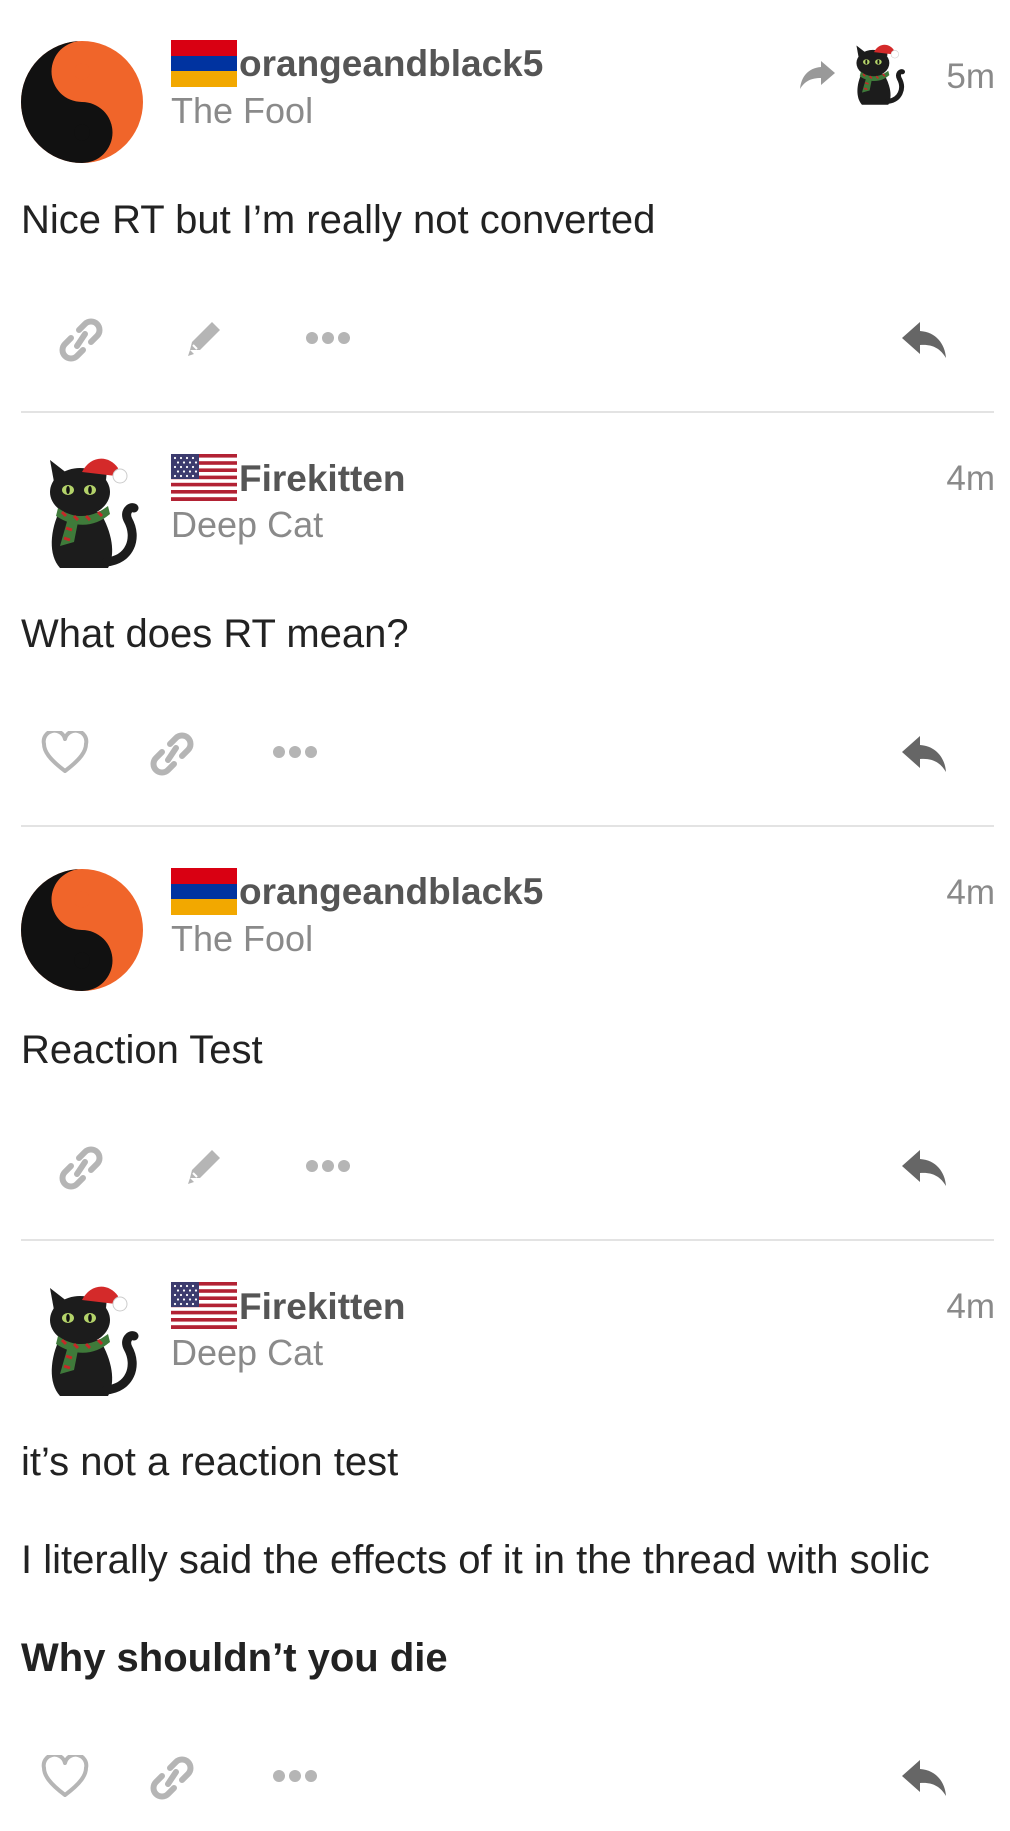 This screenshot has width=1010, height=1831. I want to click on reply-to-arrow-icon, so click(817, 75).